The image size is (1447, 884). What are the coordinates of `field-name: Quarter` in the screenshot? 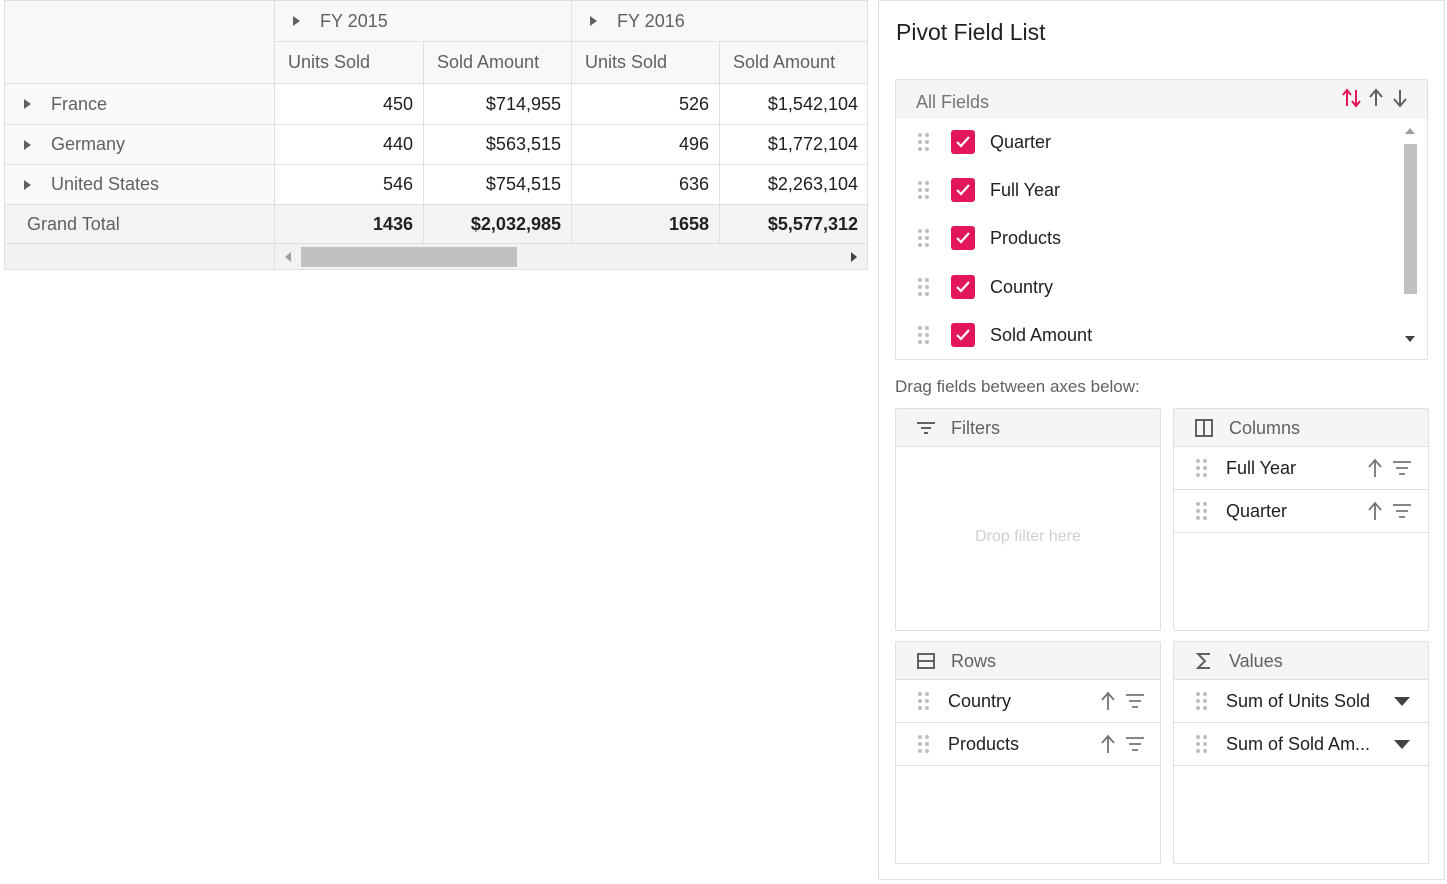 It's located at (1021, 141).